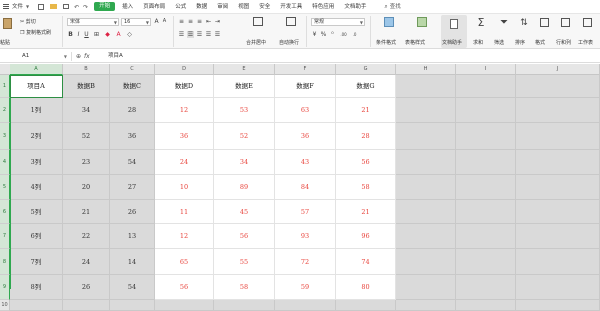 This screenshot has width=600, height=311. What do you see at coordinates (118, 34) in the screenshot?
I see `font-color-icon: A` at bounding box center [118, 34].